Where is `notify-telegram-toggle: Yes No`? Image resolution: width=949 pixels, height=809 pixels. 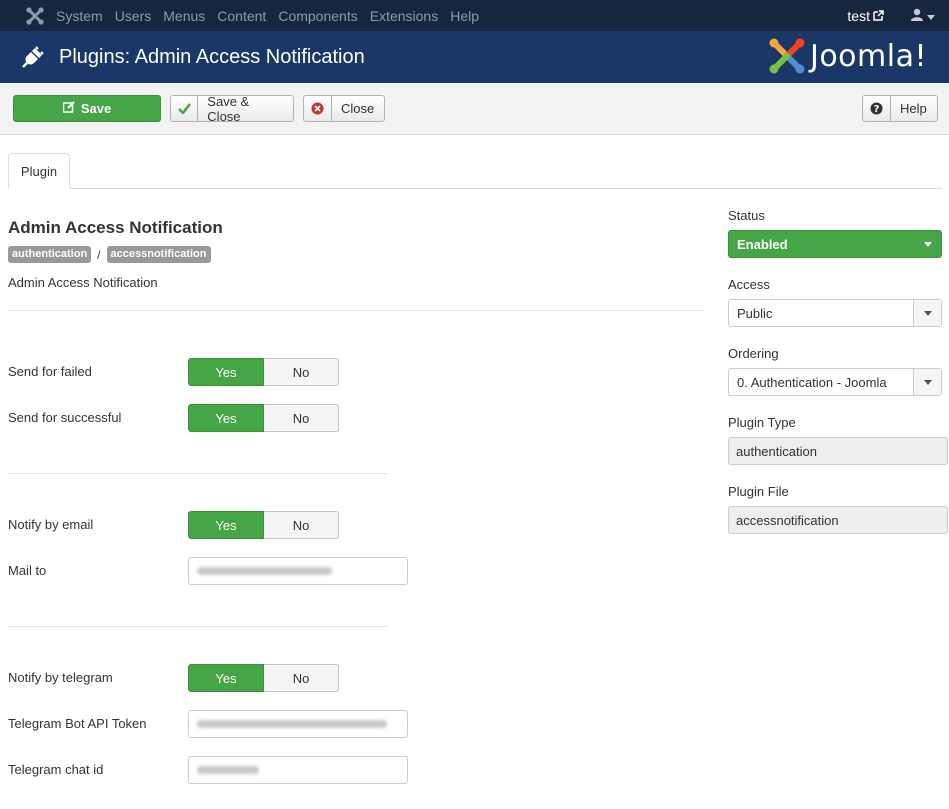 notify-telegram-toggle: Yes No is located at coordinates (263, 678).